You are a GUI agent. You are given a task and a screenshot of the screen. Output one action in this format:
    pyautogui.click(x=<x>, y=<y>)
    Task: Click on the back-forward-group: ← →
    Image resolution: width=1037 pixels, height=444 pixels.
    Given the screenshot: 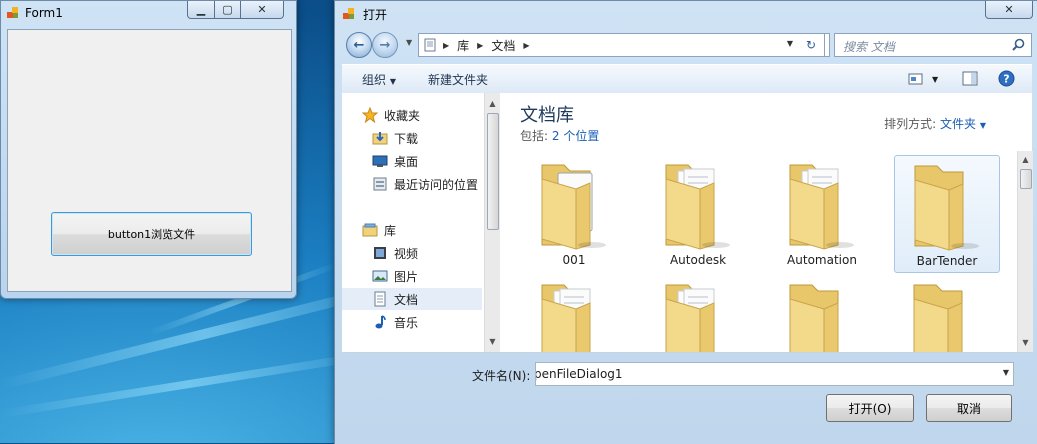 What is the action you would take?
    pyautogui.click(x=376, y=44)
    